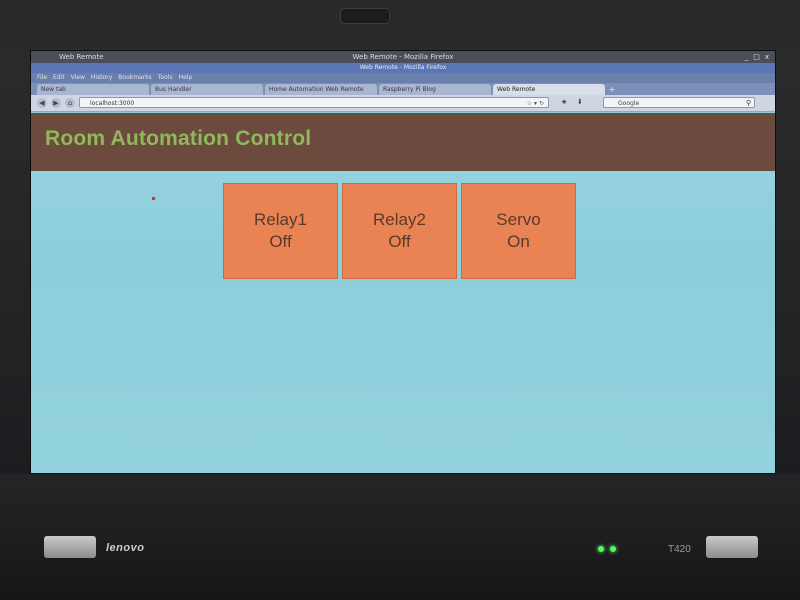  What do you see at coordinates (607, 549) in the screenshot?
I see `status-leds` at bounding box center [607, 549].